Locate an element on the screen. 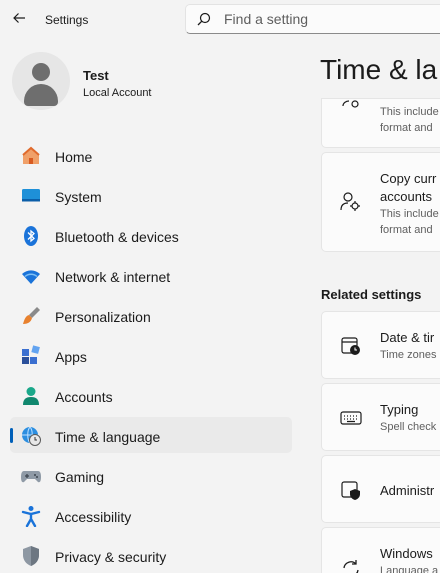 The width and height of the screenshot is (440, 573). administrative-language-card: This include format and is located at coordinates (380, 123).